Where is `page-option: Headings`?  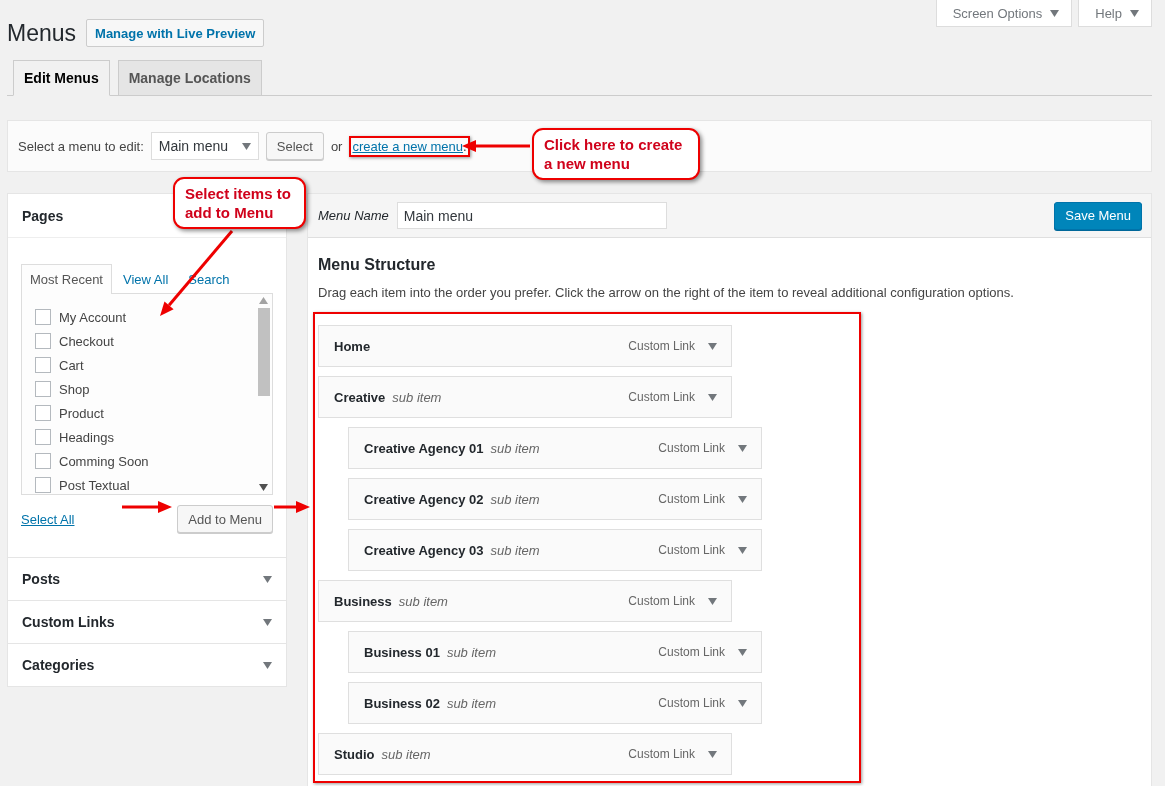
page-option: Headings is located at coordinates (86, 437).